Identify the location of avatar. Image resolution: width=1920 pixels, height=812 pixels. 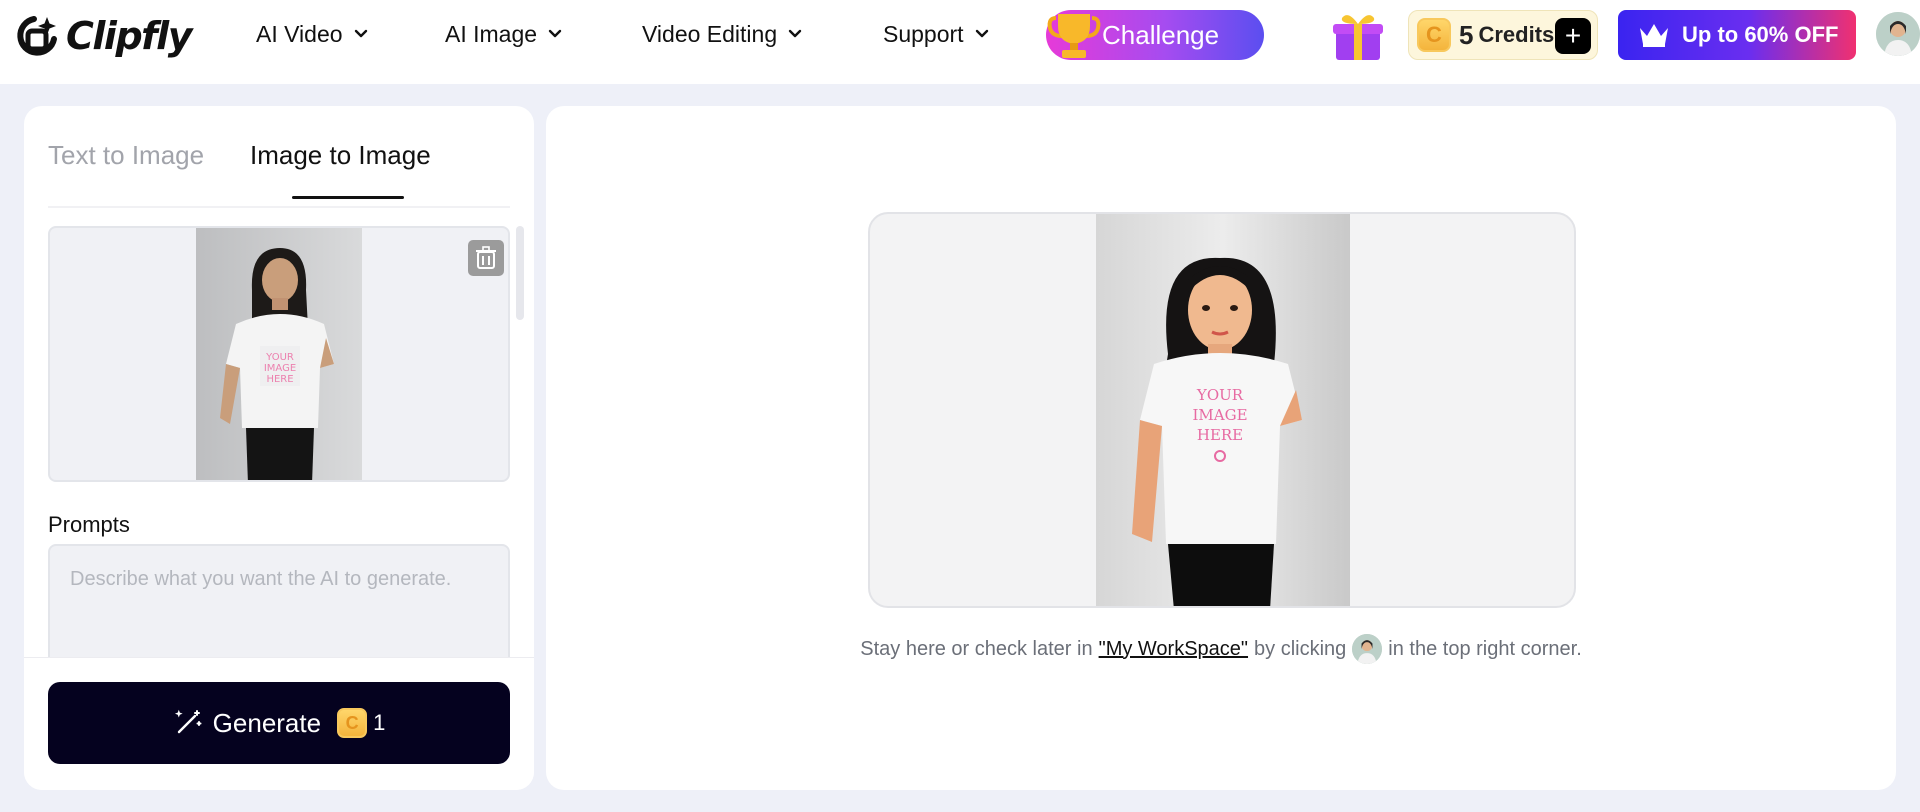
(1367, 649).